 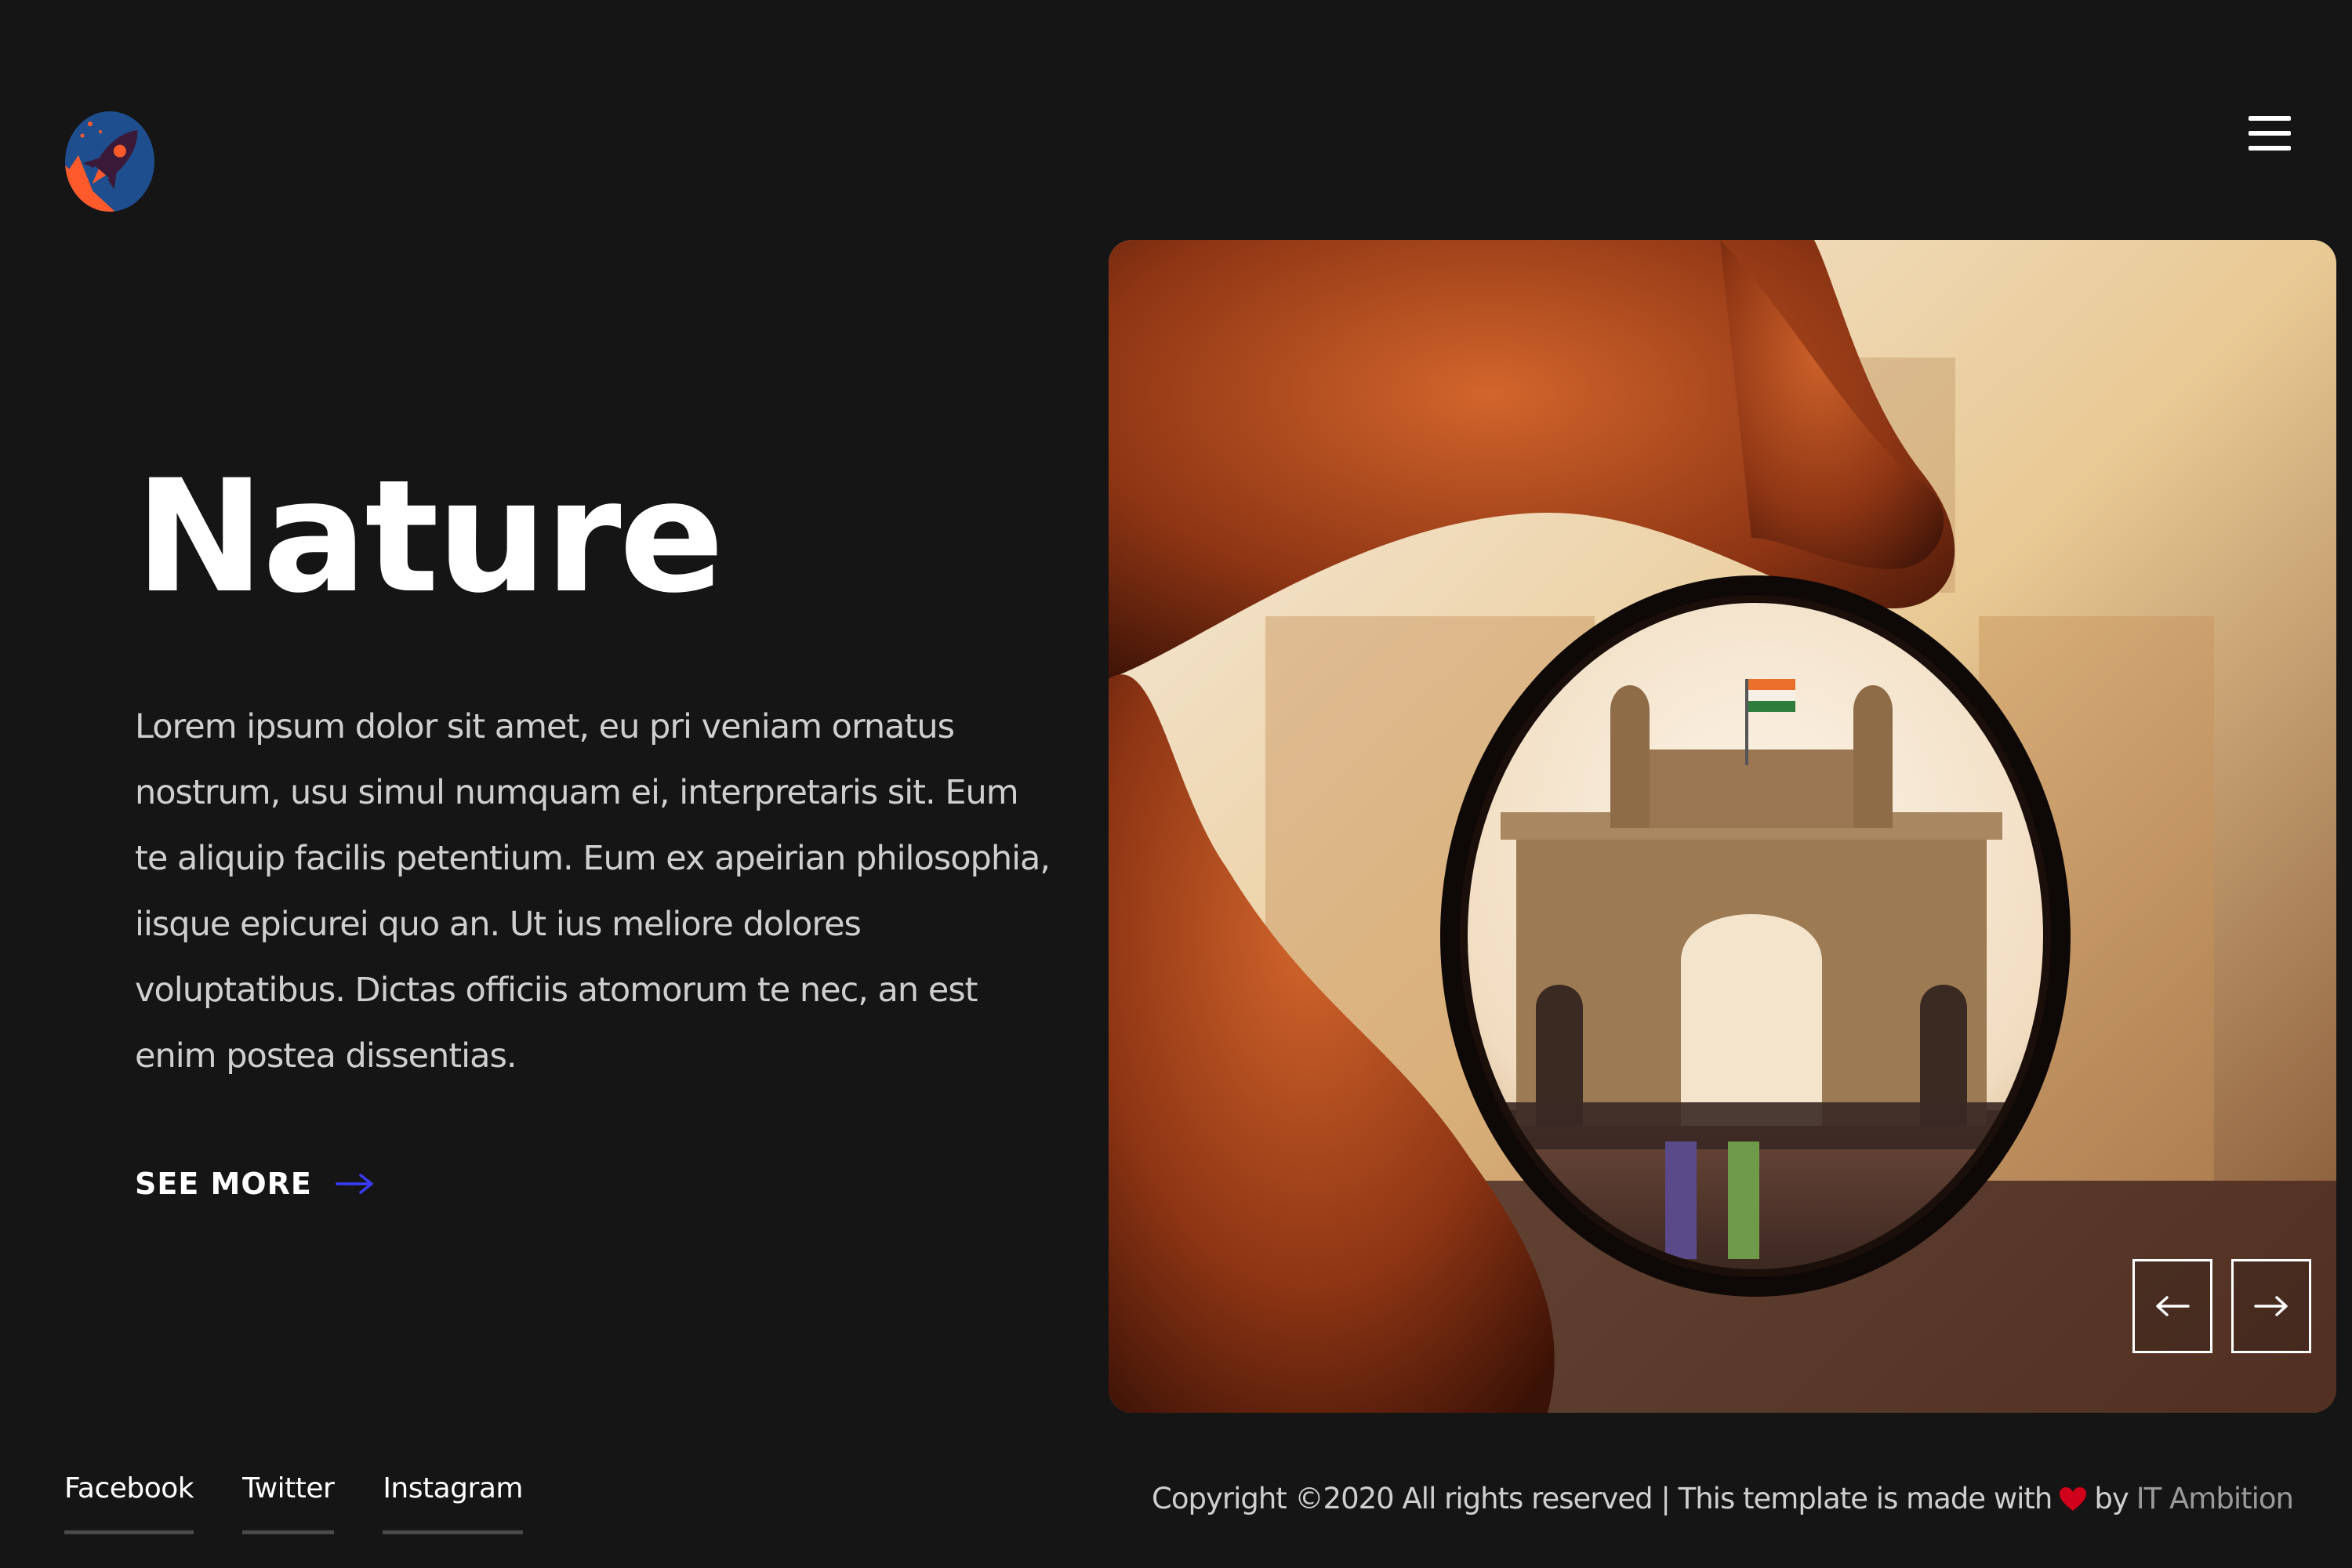 I want to click on see-more-link: SEE MORE, so click(x=255, y=1184).